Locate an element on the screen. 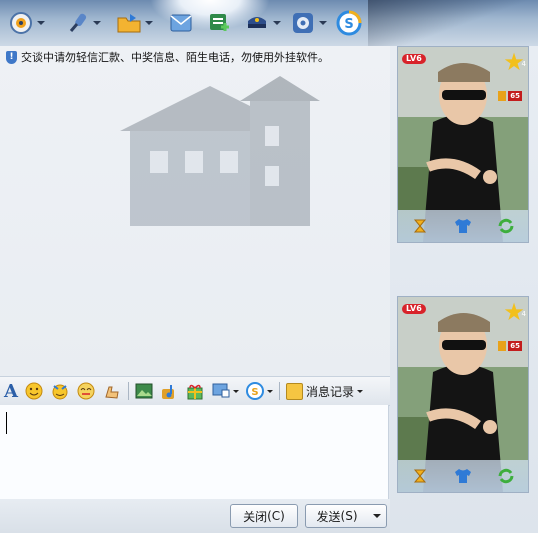 Image resolution: width=538 pixels, height=533 pixels. font-button: A is located at coordinates (11, 391).